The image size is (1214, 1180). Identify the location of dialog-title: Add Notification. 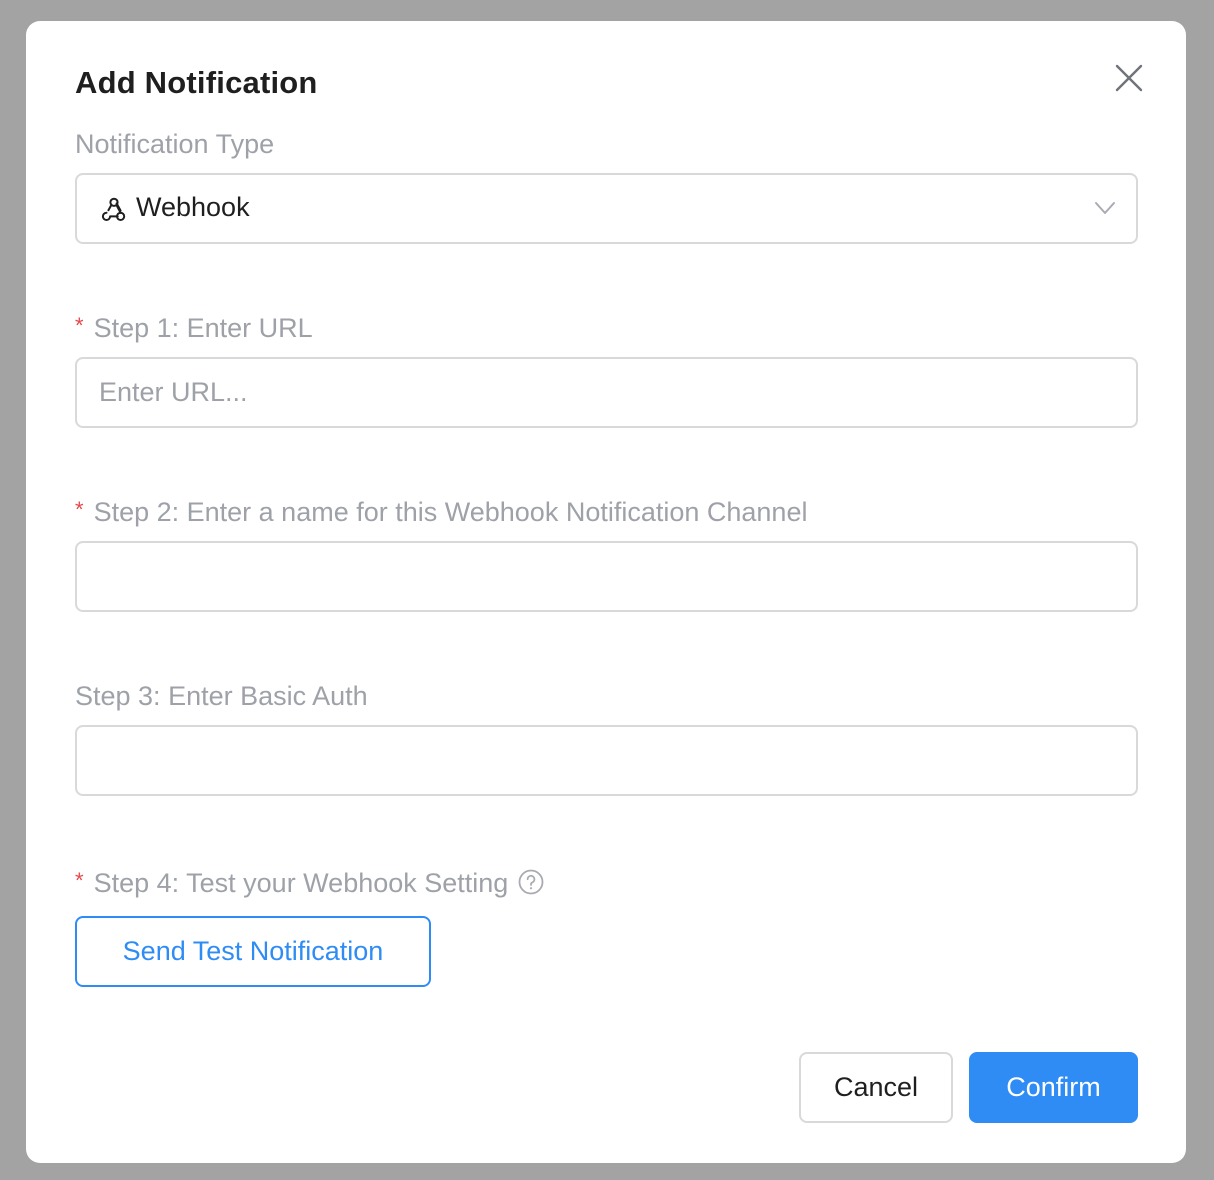
(196, 82).